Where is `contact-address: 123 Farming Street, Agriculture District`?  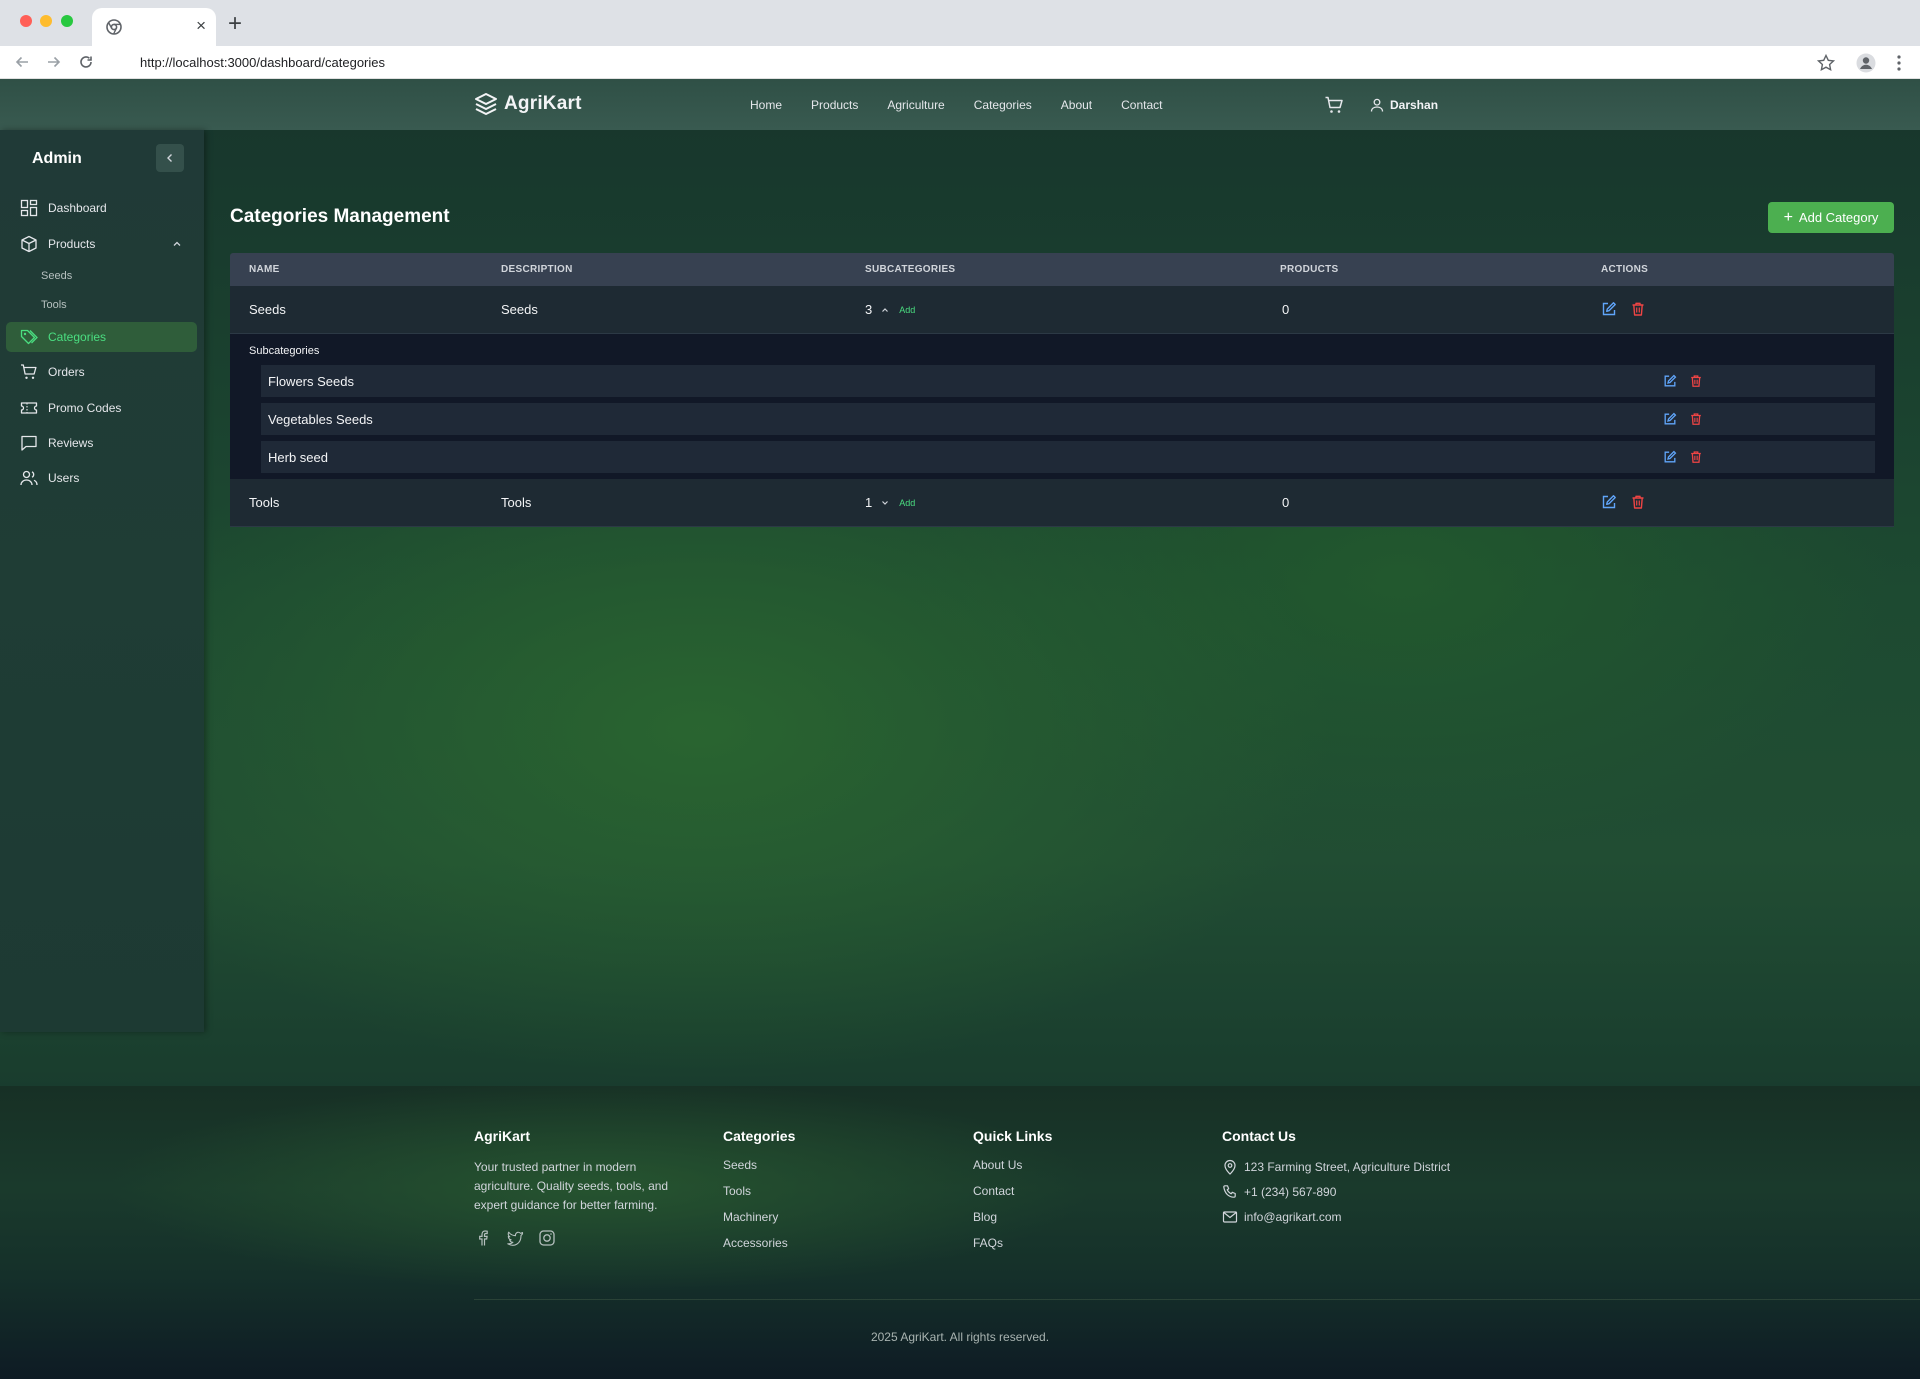
contact-address: 123 Farming Street, Agriculture District is located at coordinates (1337, 1167).